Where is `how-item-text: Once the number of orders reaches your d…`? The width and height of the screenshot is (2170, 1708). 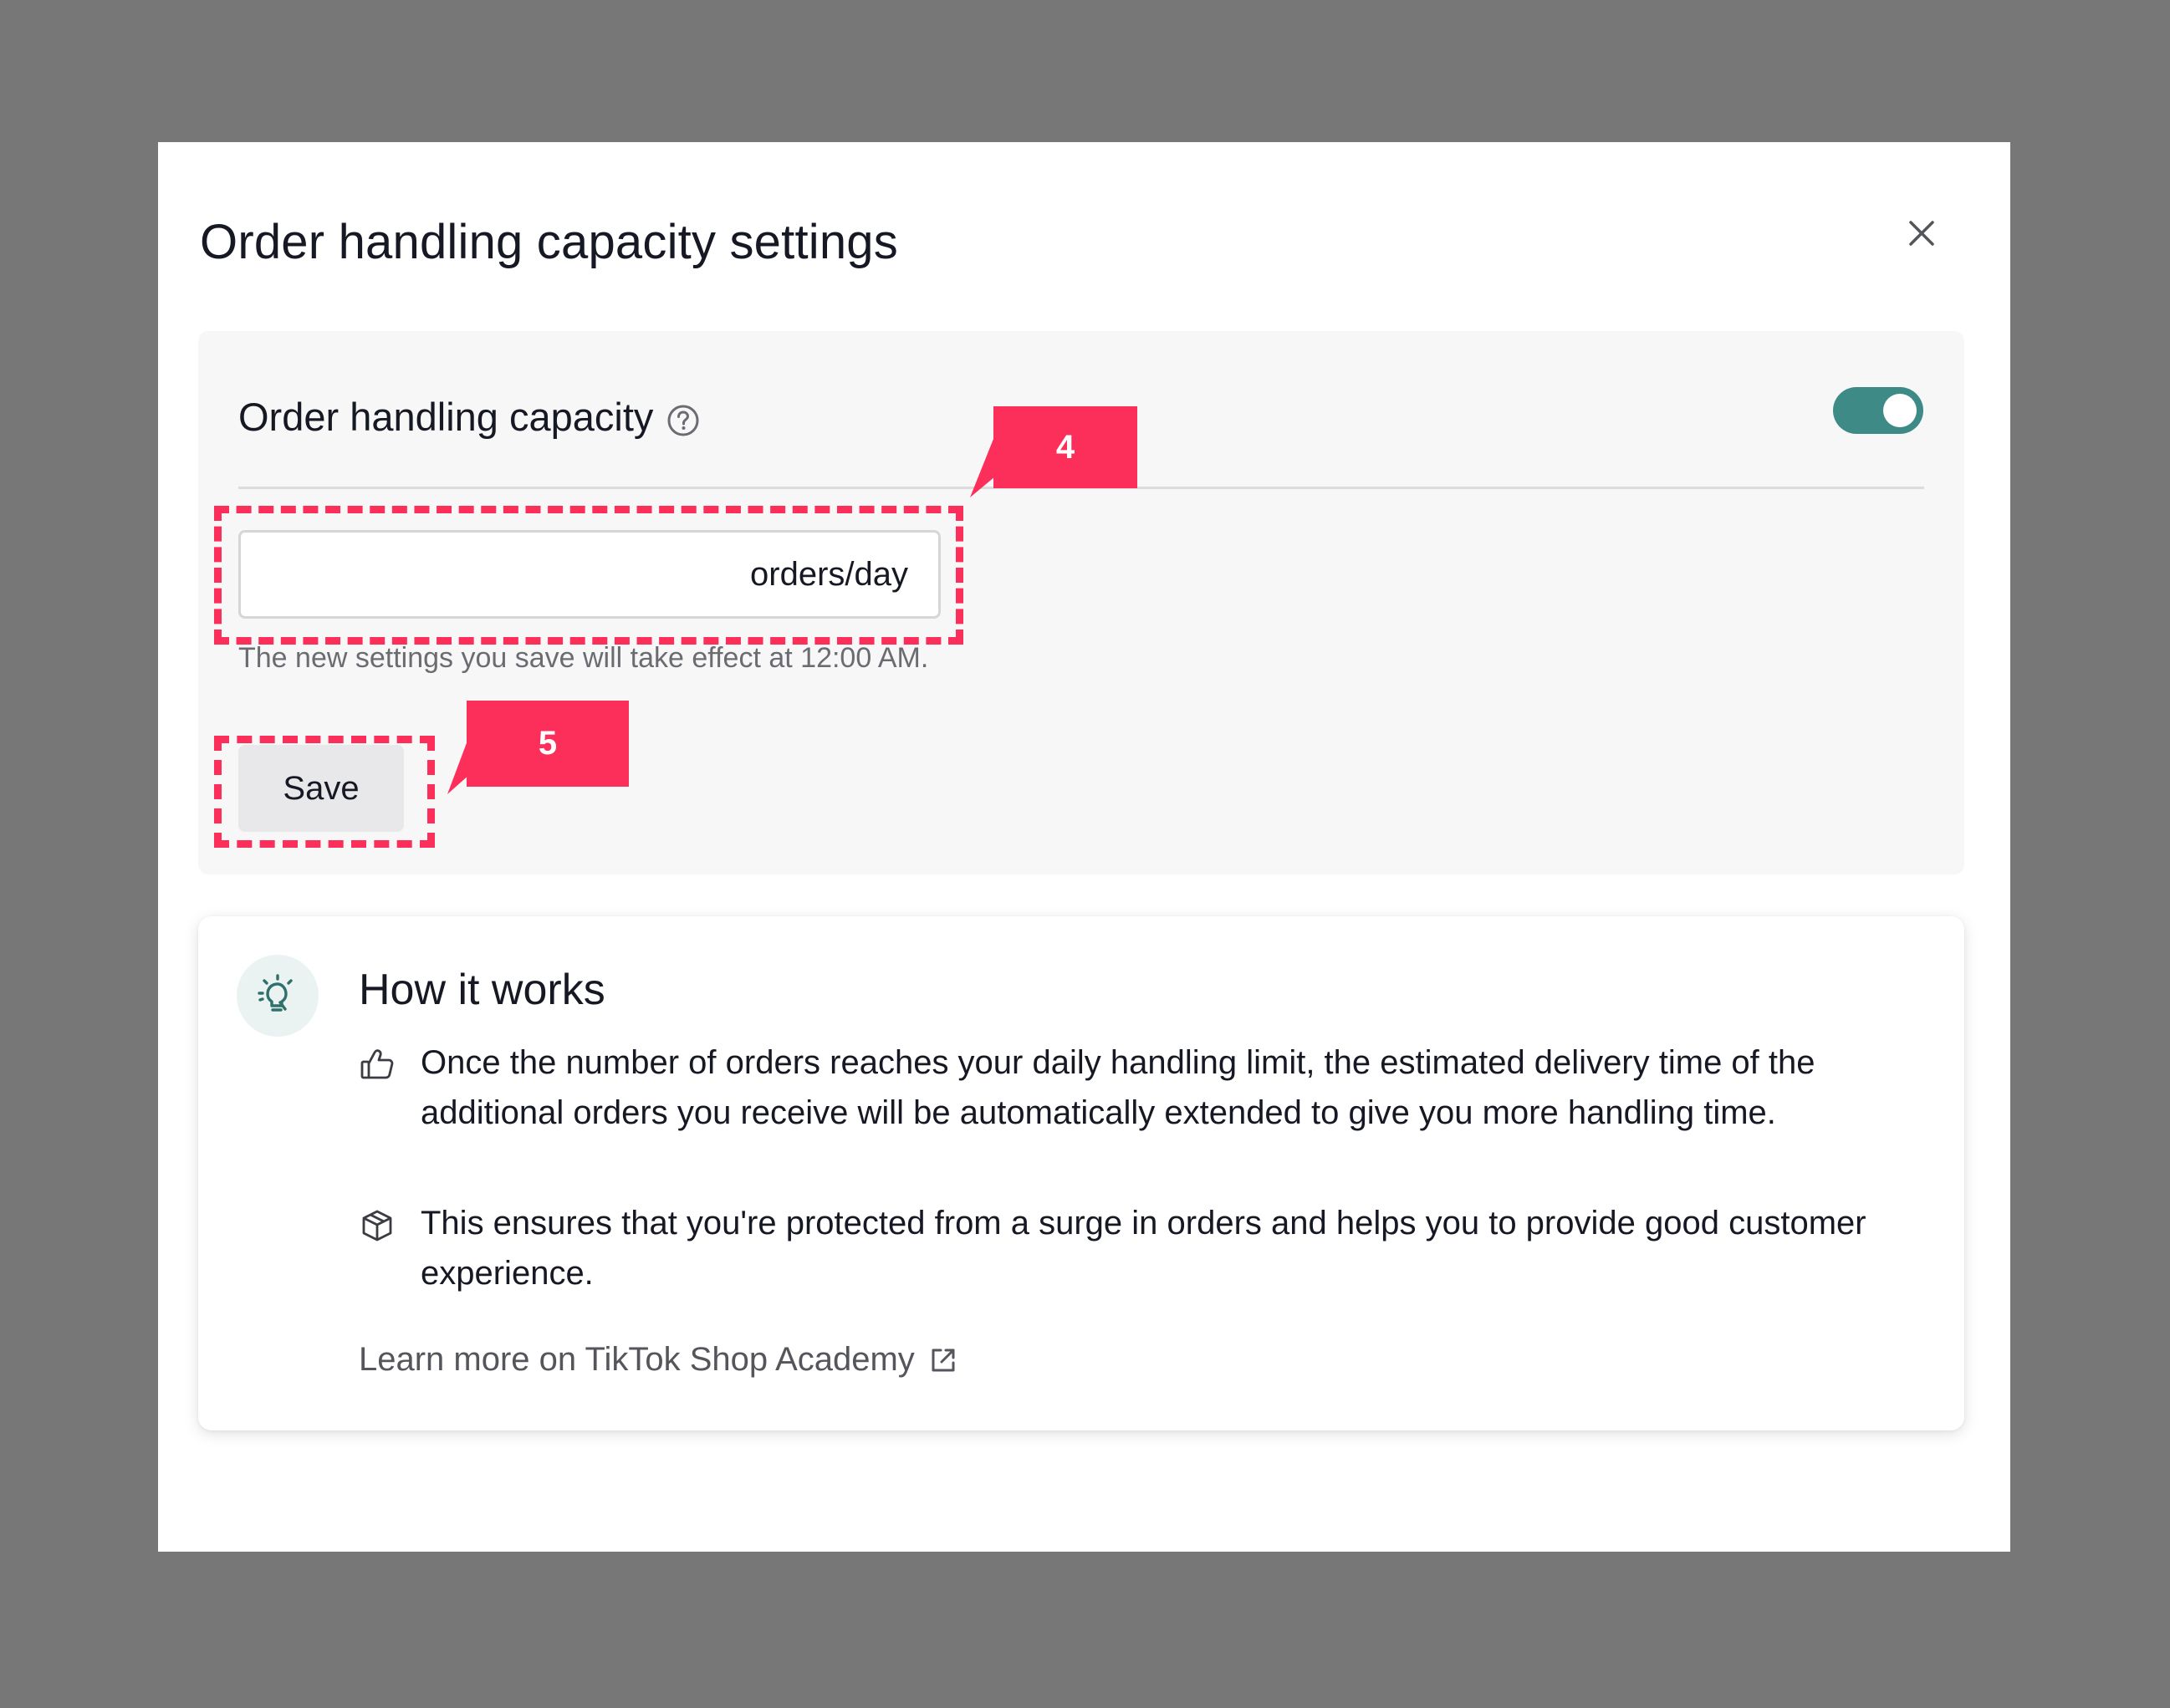
how-item-text: Once the number of orders reaches your d… is located at coordinates (1118, 1087).